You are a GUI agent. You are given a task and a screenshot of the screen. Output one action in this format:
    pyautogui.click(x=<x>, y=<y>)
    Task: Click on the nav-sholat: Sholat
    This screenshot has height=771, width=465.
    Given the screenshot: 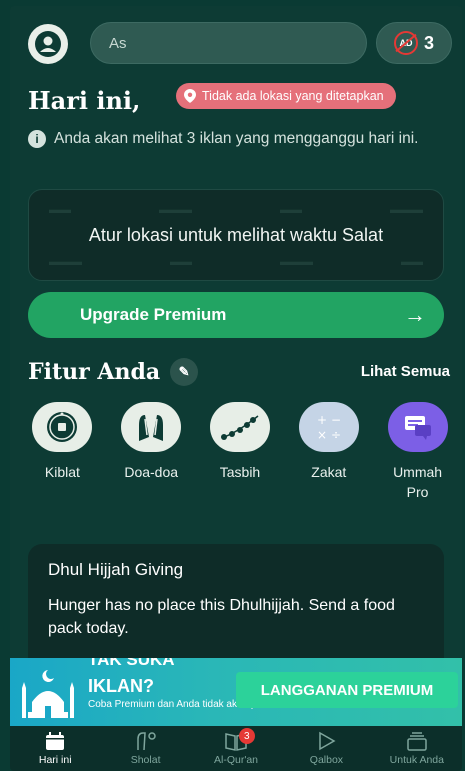 What is the action you would take?
    pyautogui.click(x=145, y=748)
    